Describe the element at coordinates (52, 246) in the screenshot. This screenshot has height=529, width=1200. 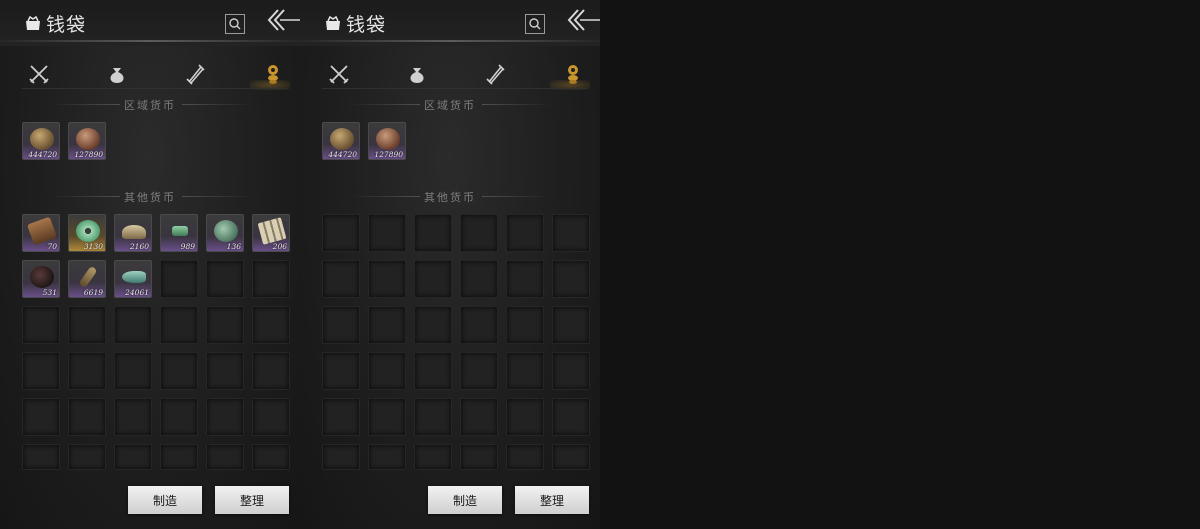
I see `item-count: 70` at that location.